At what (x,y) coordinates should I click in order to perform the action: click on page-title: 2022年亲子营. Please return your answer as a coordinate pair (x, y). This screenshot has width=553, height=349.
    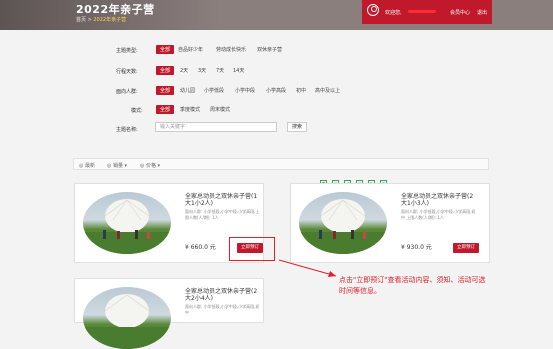
    Looking at the image, I should click on (115, 9).